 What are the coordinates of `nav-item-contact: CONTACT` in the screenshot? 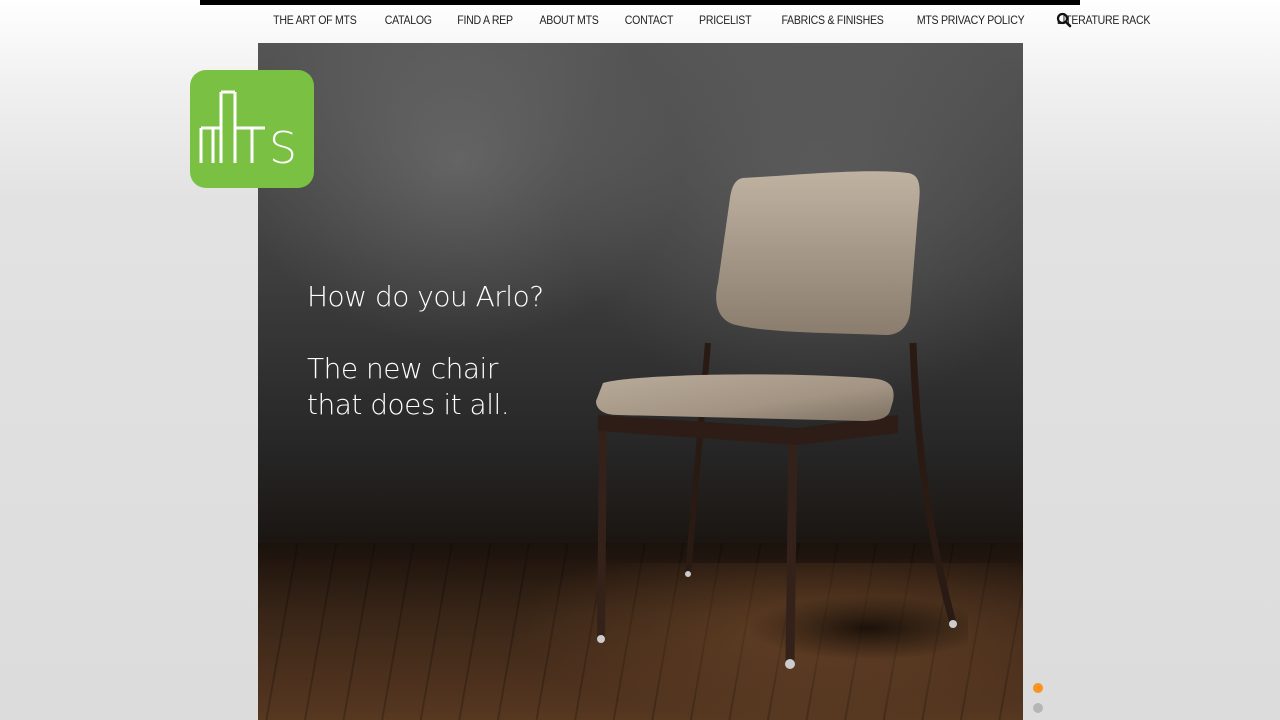 It's located at (649, 20).